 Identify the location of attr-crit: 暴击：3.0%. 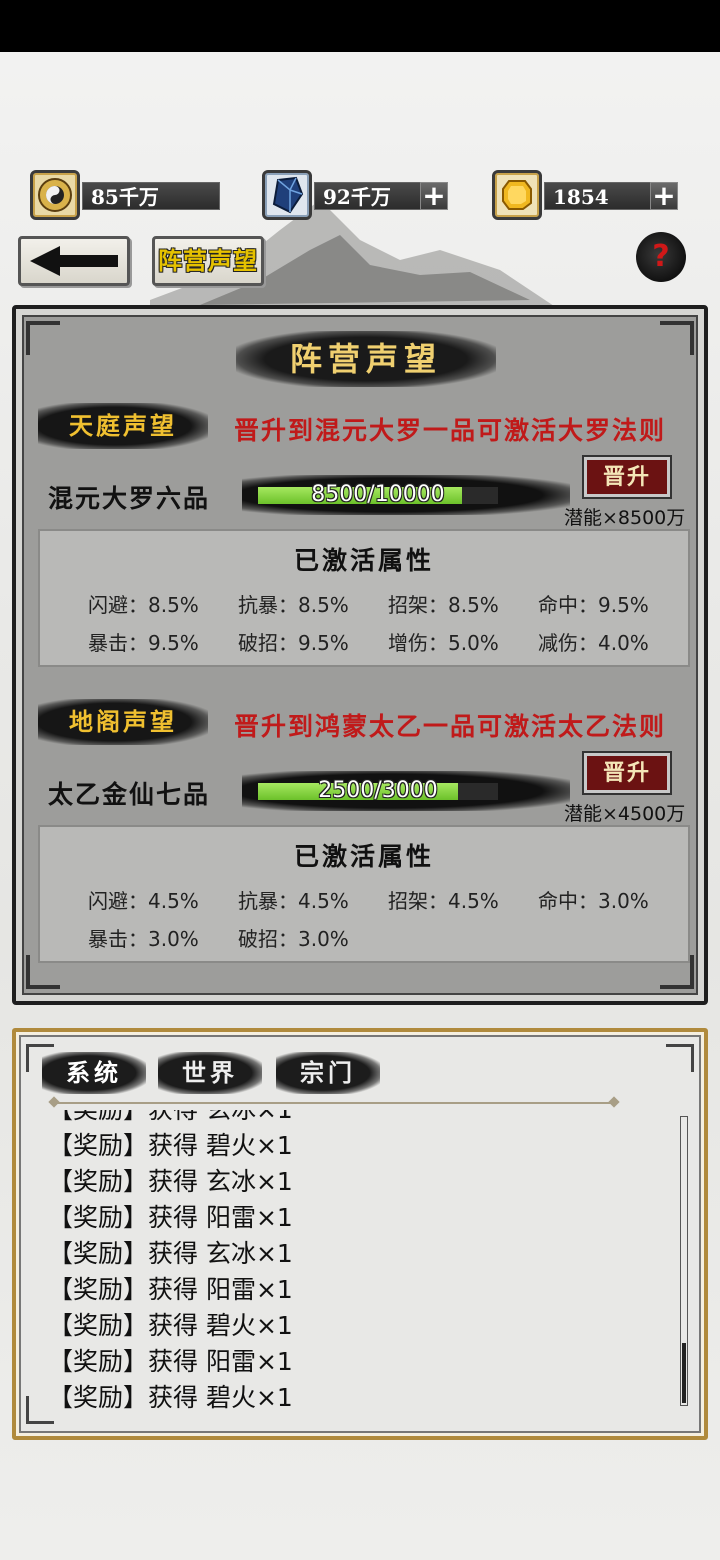
(143, 939).